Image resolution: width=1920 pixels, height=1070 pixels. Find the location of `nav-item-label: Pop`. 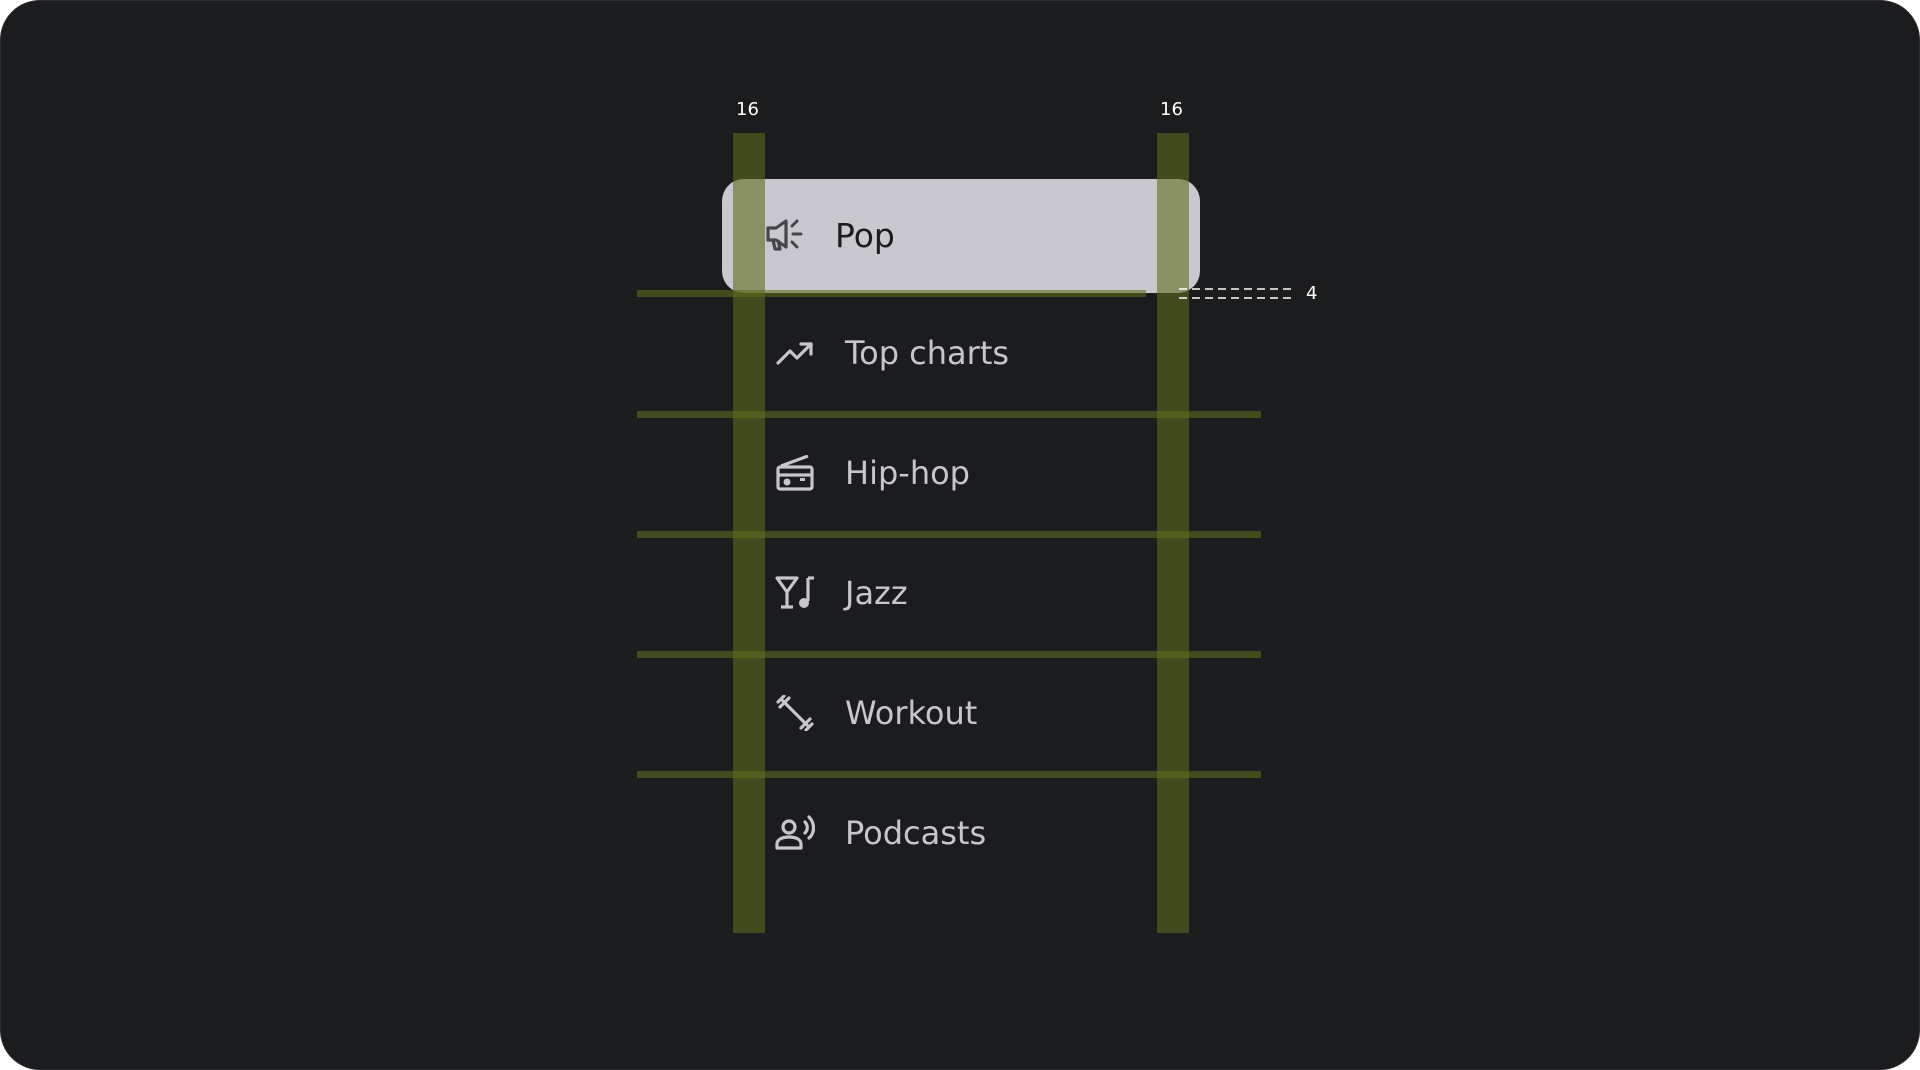

nav-item-label: Pop is located at coordinates (865, 235).